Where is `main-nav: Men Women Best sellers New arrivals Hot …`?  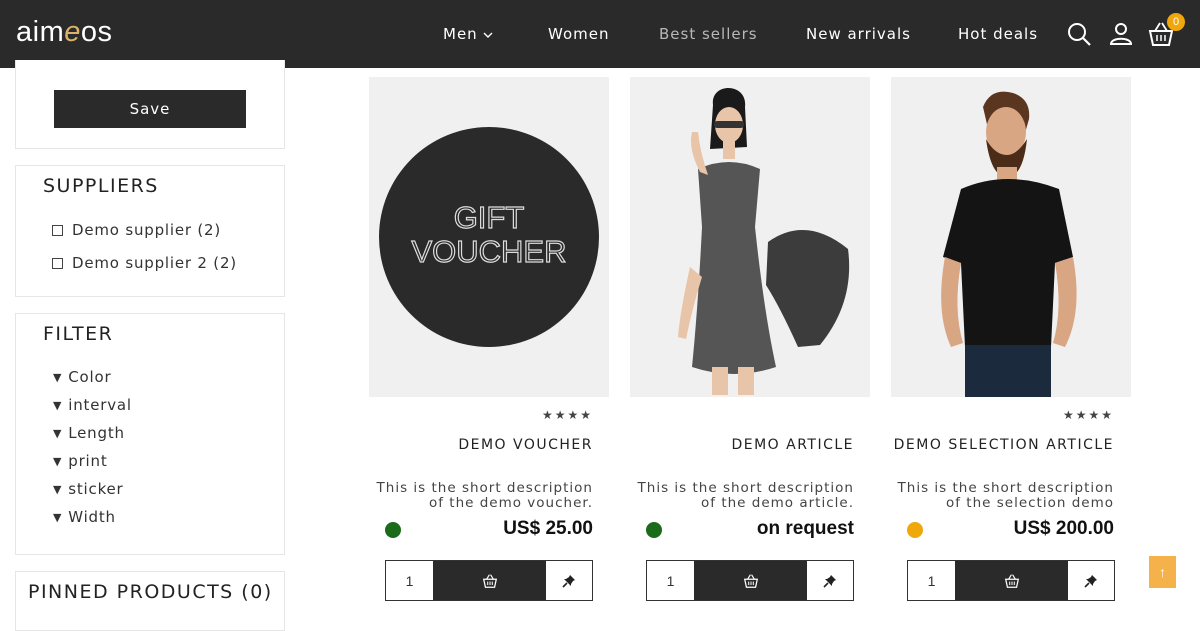
main-nav: Men Women Best sellers New arrivals Hot … is located at coordinates (600, 34).